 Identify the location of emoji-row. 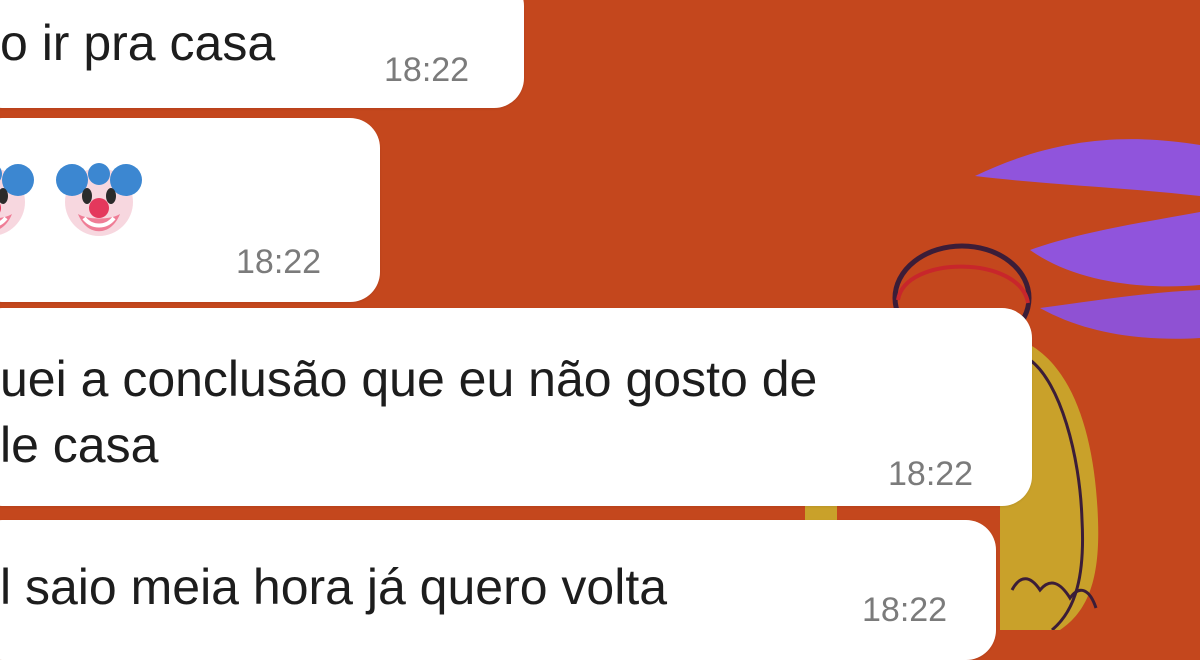
(72, 202).